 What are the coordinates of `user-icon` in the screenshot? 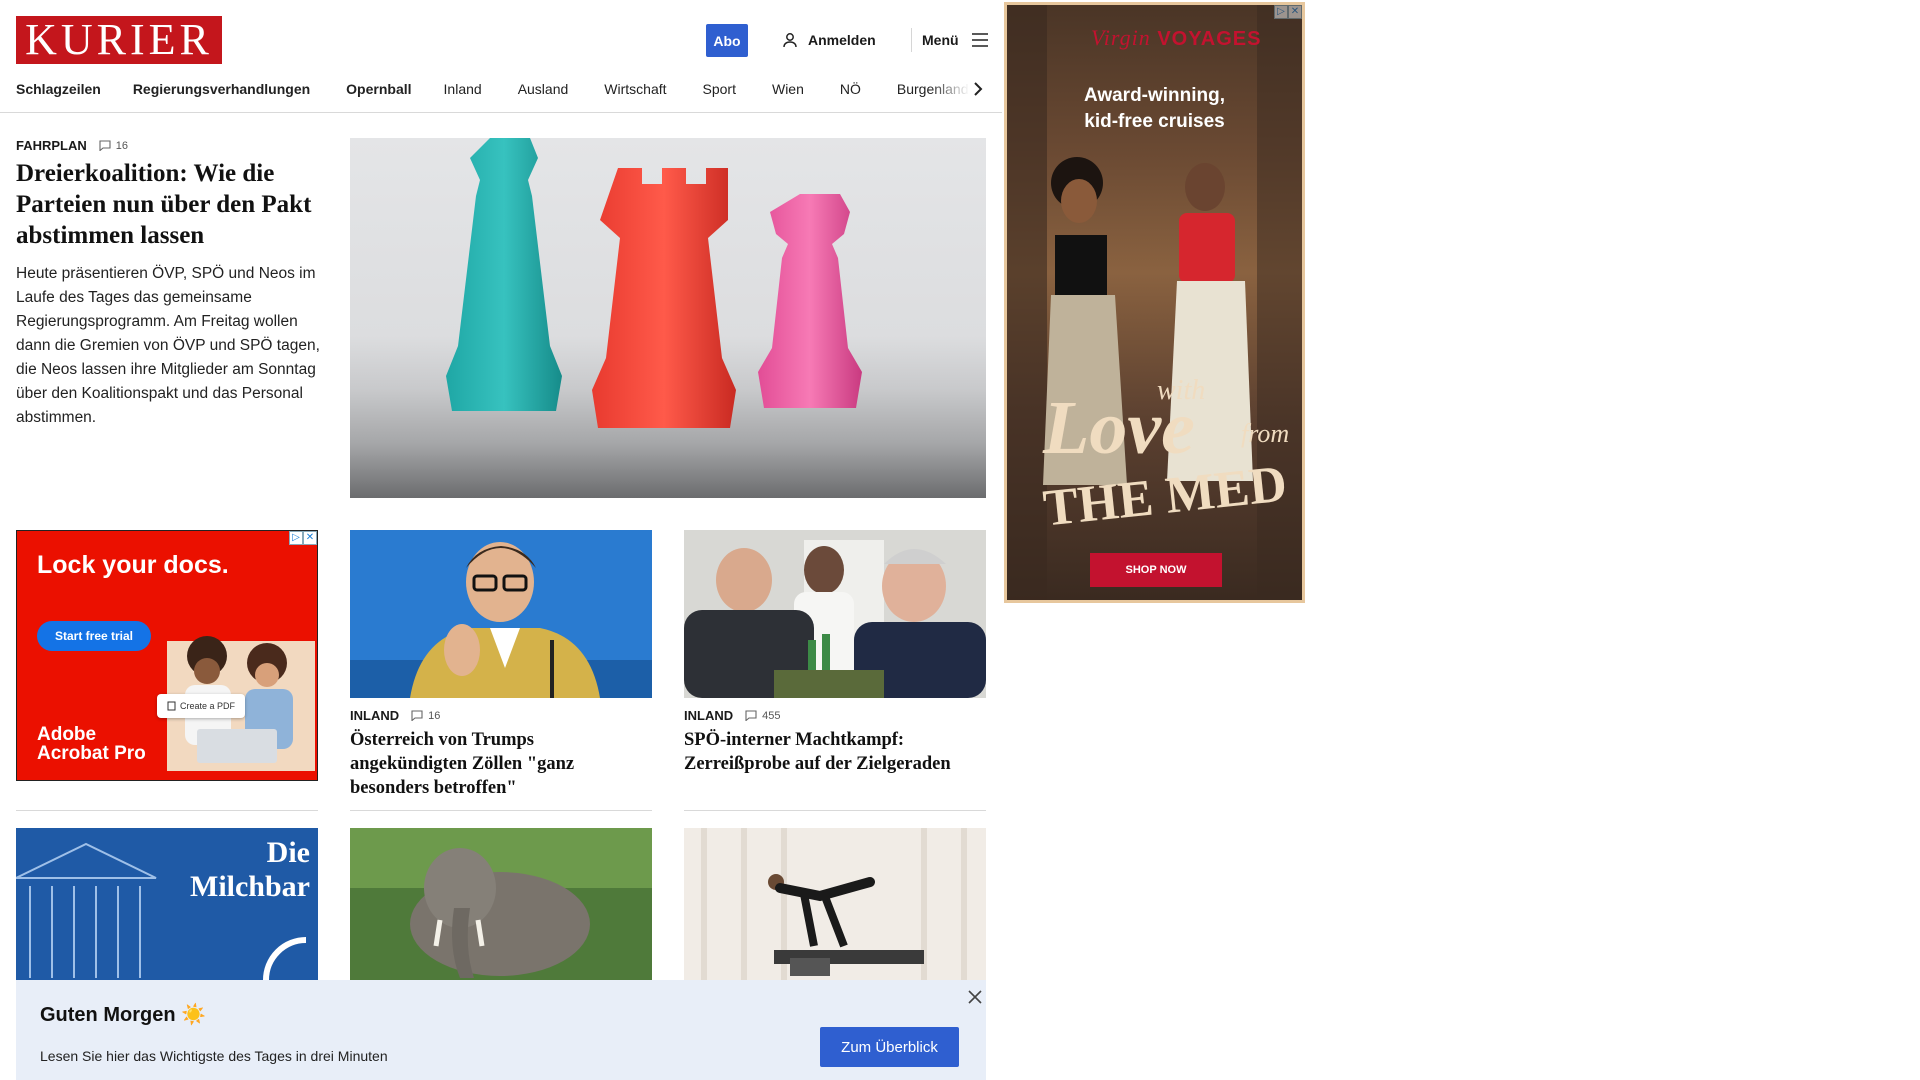 It's located at (790, 40).